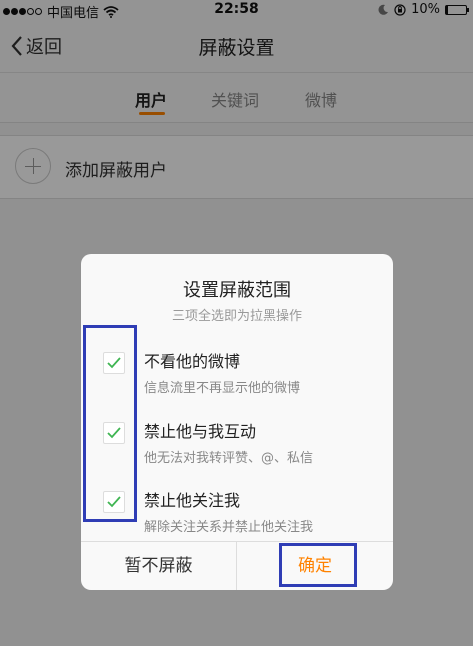 The image size is (473, 646). Describe the element at coordinates (222, 388) in the screenshot. I see `option-description: 信息流里不再显示他的微博` at that location.